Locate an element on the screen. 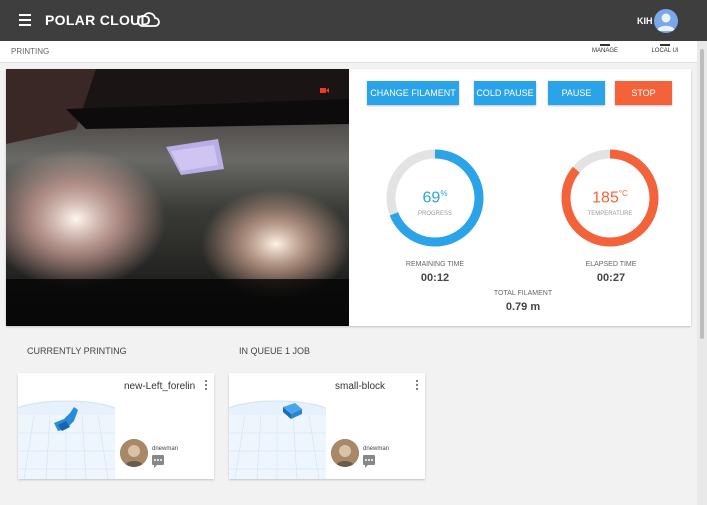 The height and width of the screenshot is (505, 707). stop-button: STOP is located at coordinates (643, 93).